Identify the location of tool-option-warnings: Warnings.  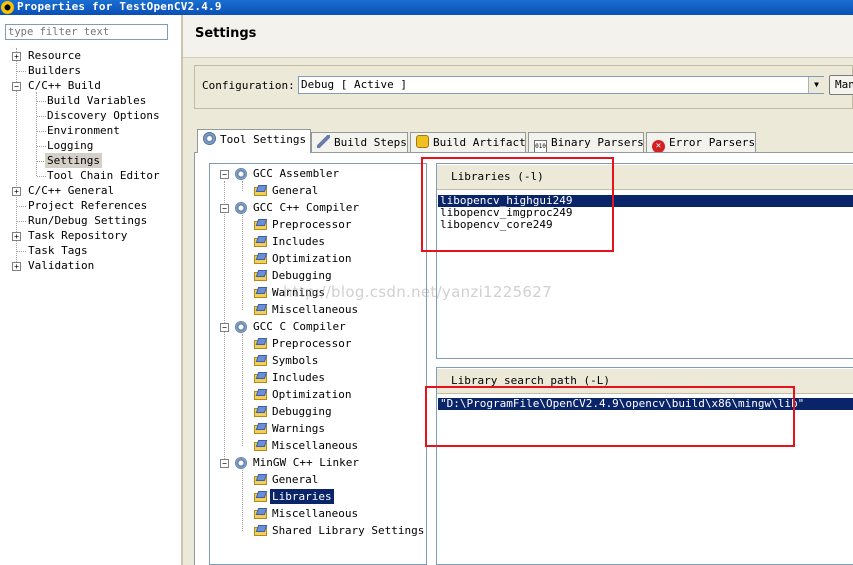
(298, 428).